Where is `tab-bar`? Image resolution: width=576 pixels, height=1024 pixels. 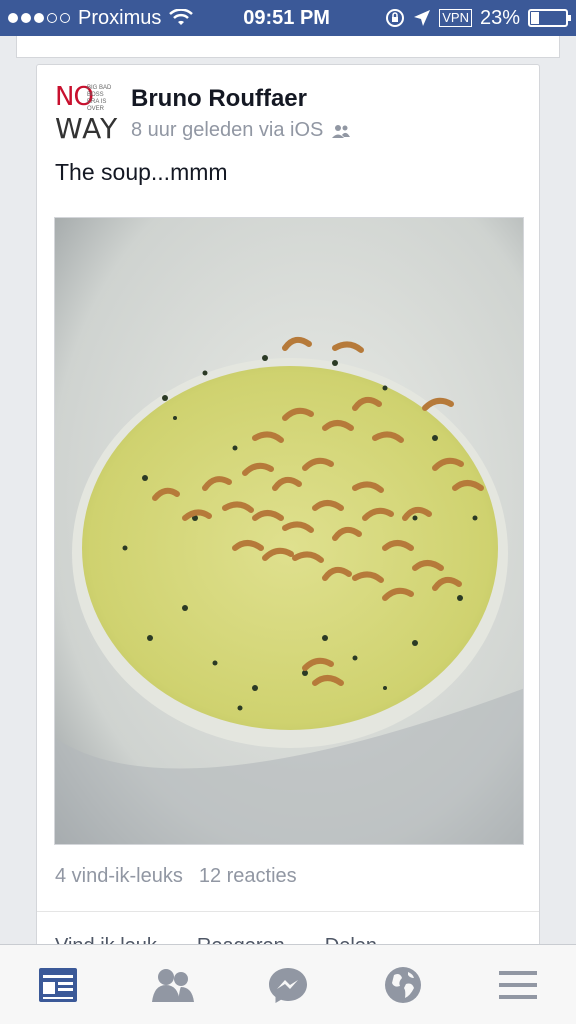
tab-bar is located at coordinates (288, 984).